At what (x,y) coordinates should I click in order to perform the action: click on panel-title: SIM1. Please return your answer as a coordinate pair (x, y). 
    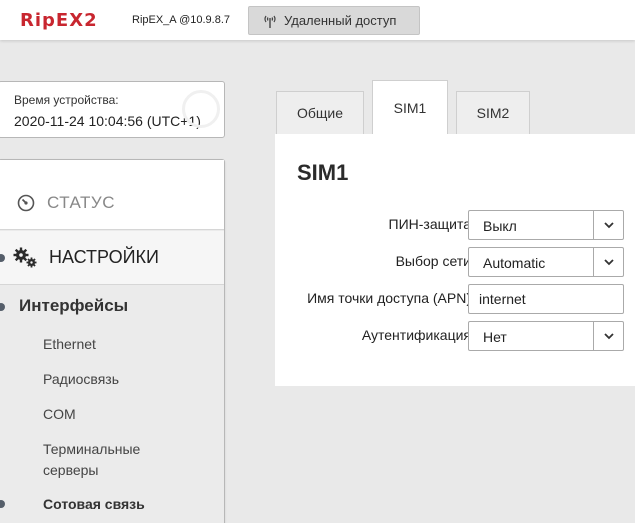
    Looking at the image, I should click on (323, 172).